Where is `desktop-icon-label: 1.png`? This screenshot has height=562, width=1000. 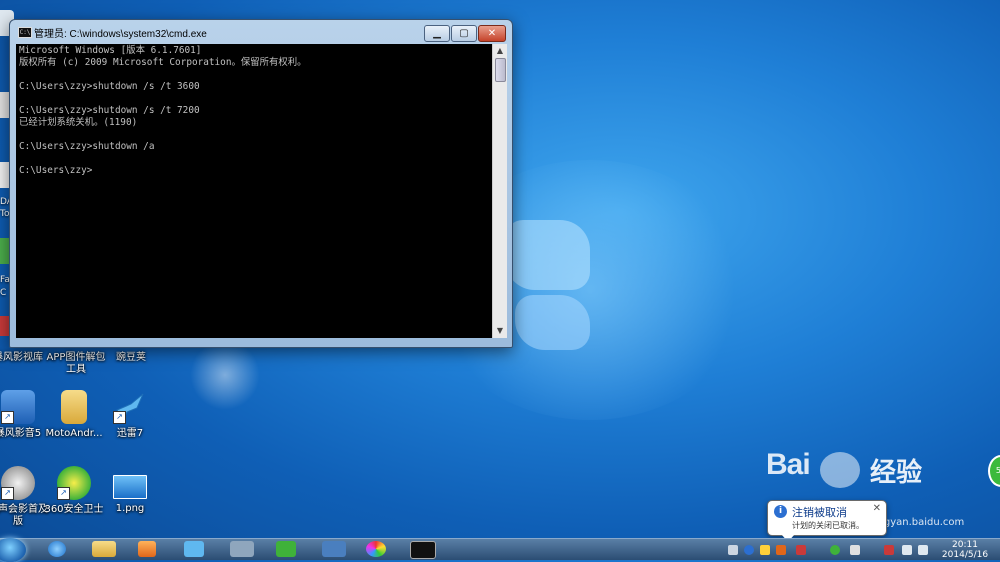 desktop-icon-label: 1.png is located at coordinates (130, 508).